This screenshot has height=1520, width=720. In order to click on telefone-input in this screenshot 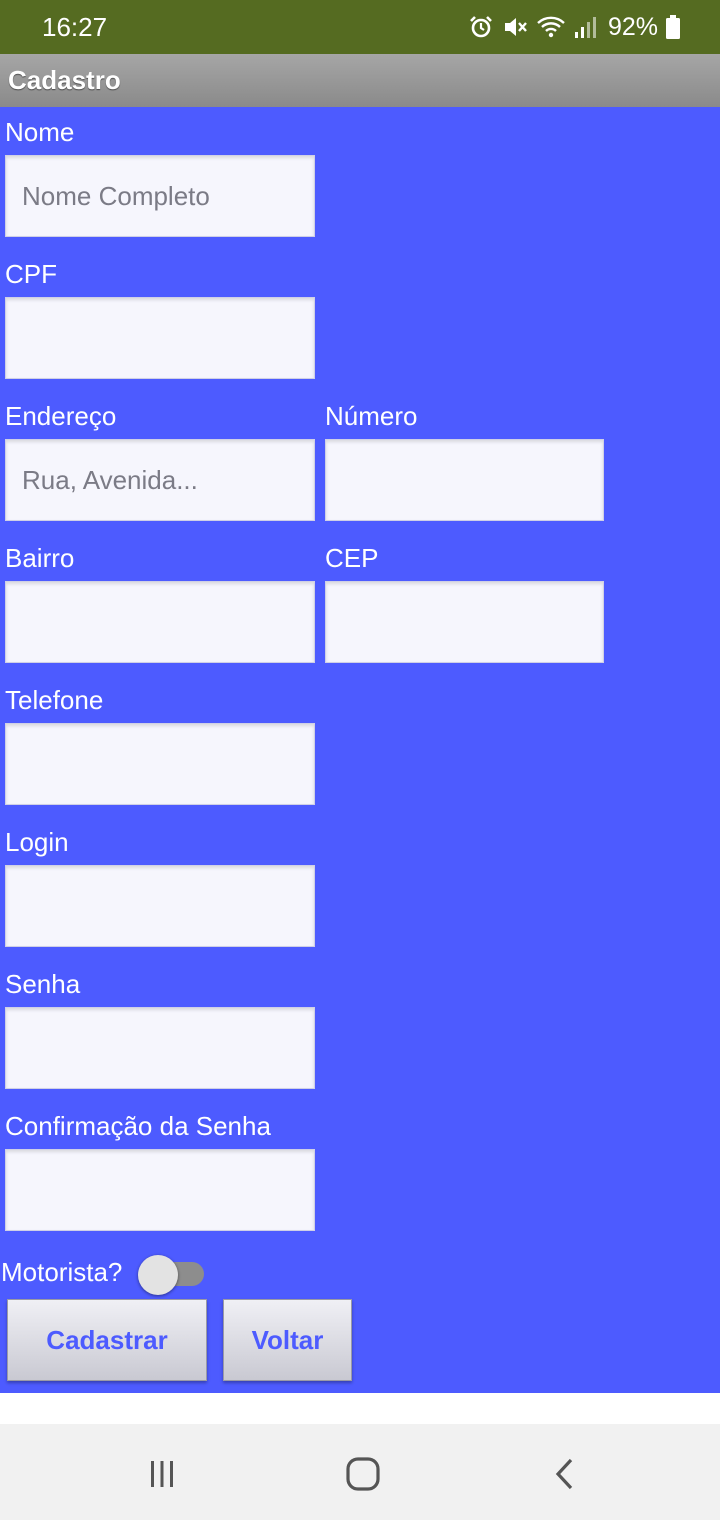, I will do `click(160, 764)`.